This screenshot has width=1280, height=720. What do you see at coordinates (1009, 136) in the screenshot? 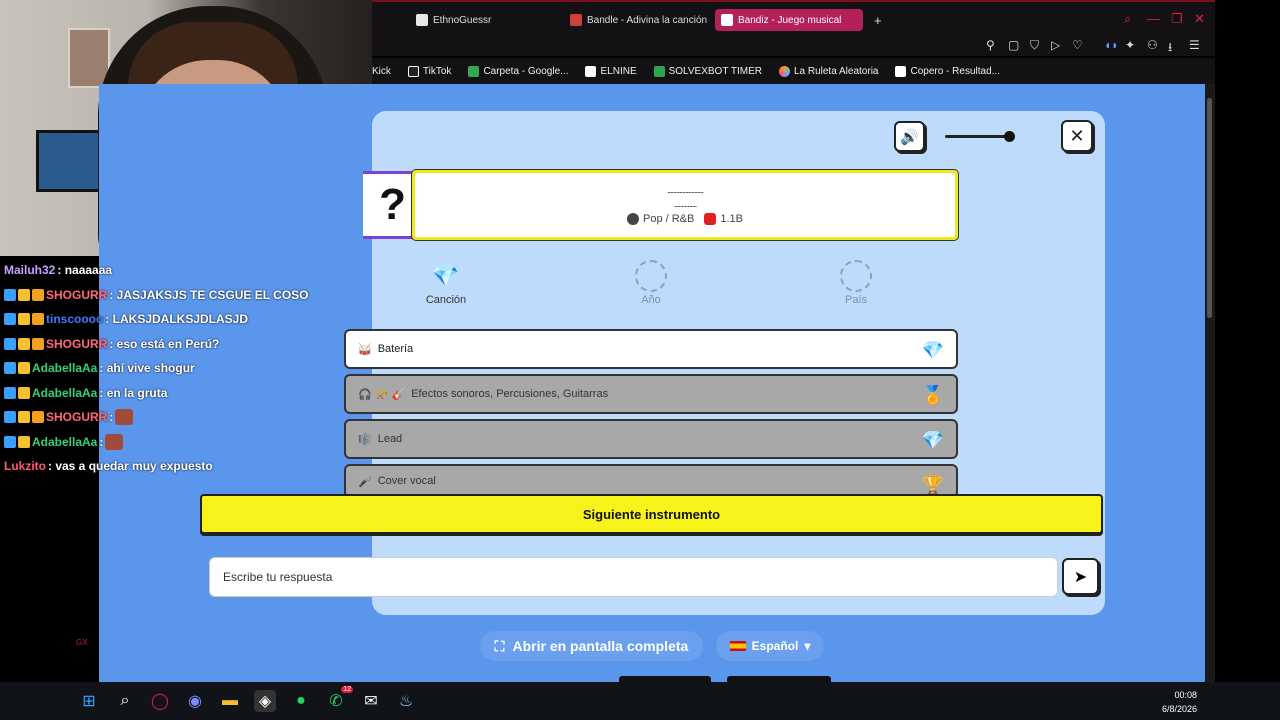
I see `volume-slider-handle` at bounding box center [1009, 136].